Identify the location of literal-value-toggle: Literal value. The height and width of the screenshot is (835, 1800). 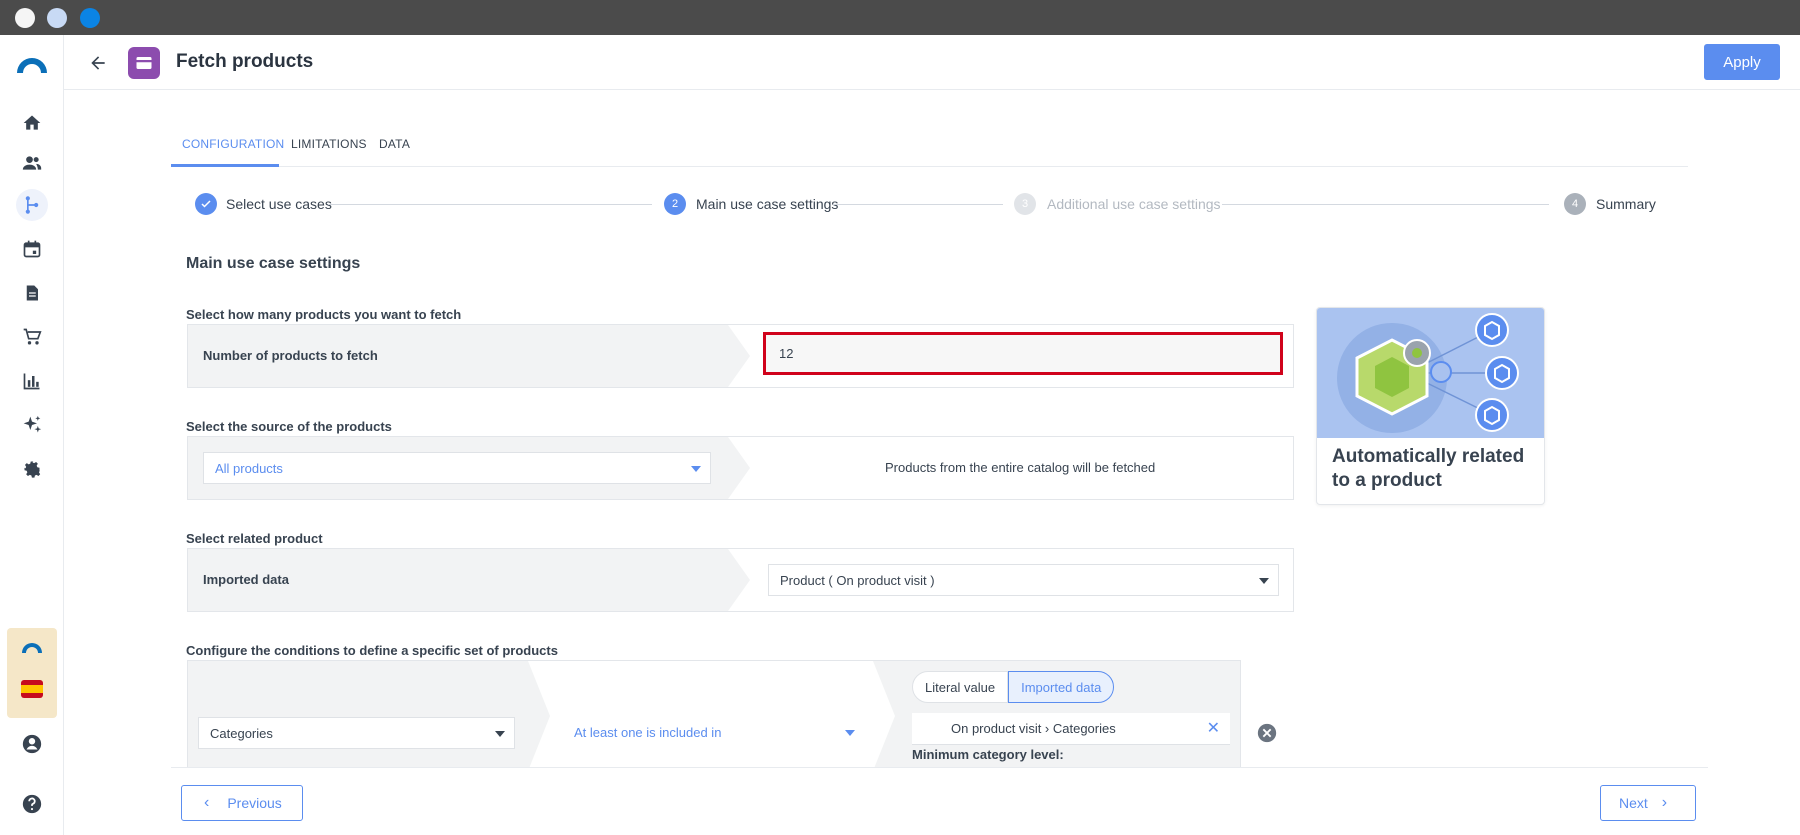
(960, 687).